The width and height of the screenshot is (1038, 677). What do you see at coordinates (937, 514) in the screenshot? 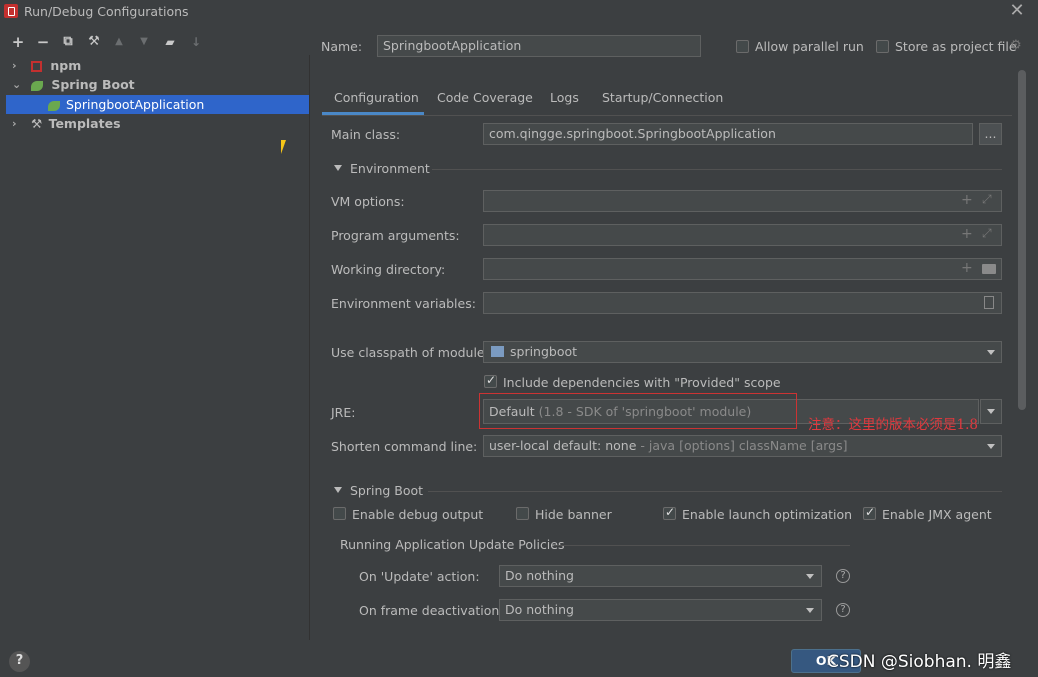
I see `enable-jmx-agent-label: Enable JMX agent` at bounding box center [937, 514].